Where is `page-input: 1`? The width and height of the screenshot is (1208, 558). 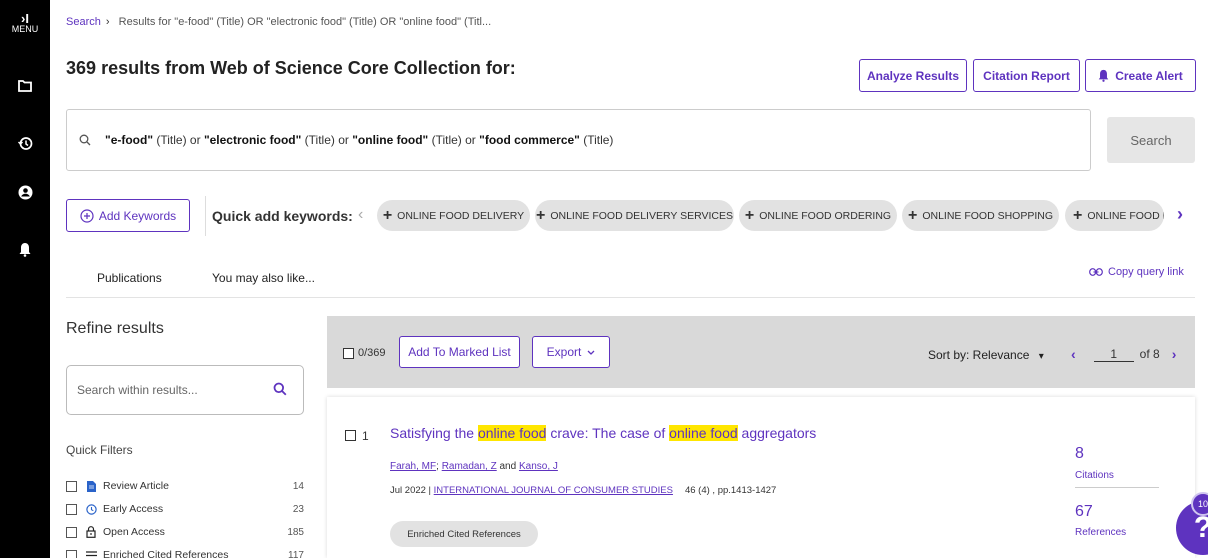 page-input: 1 is located at coordinates (1113, 354).